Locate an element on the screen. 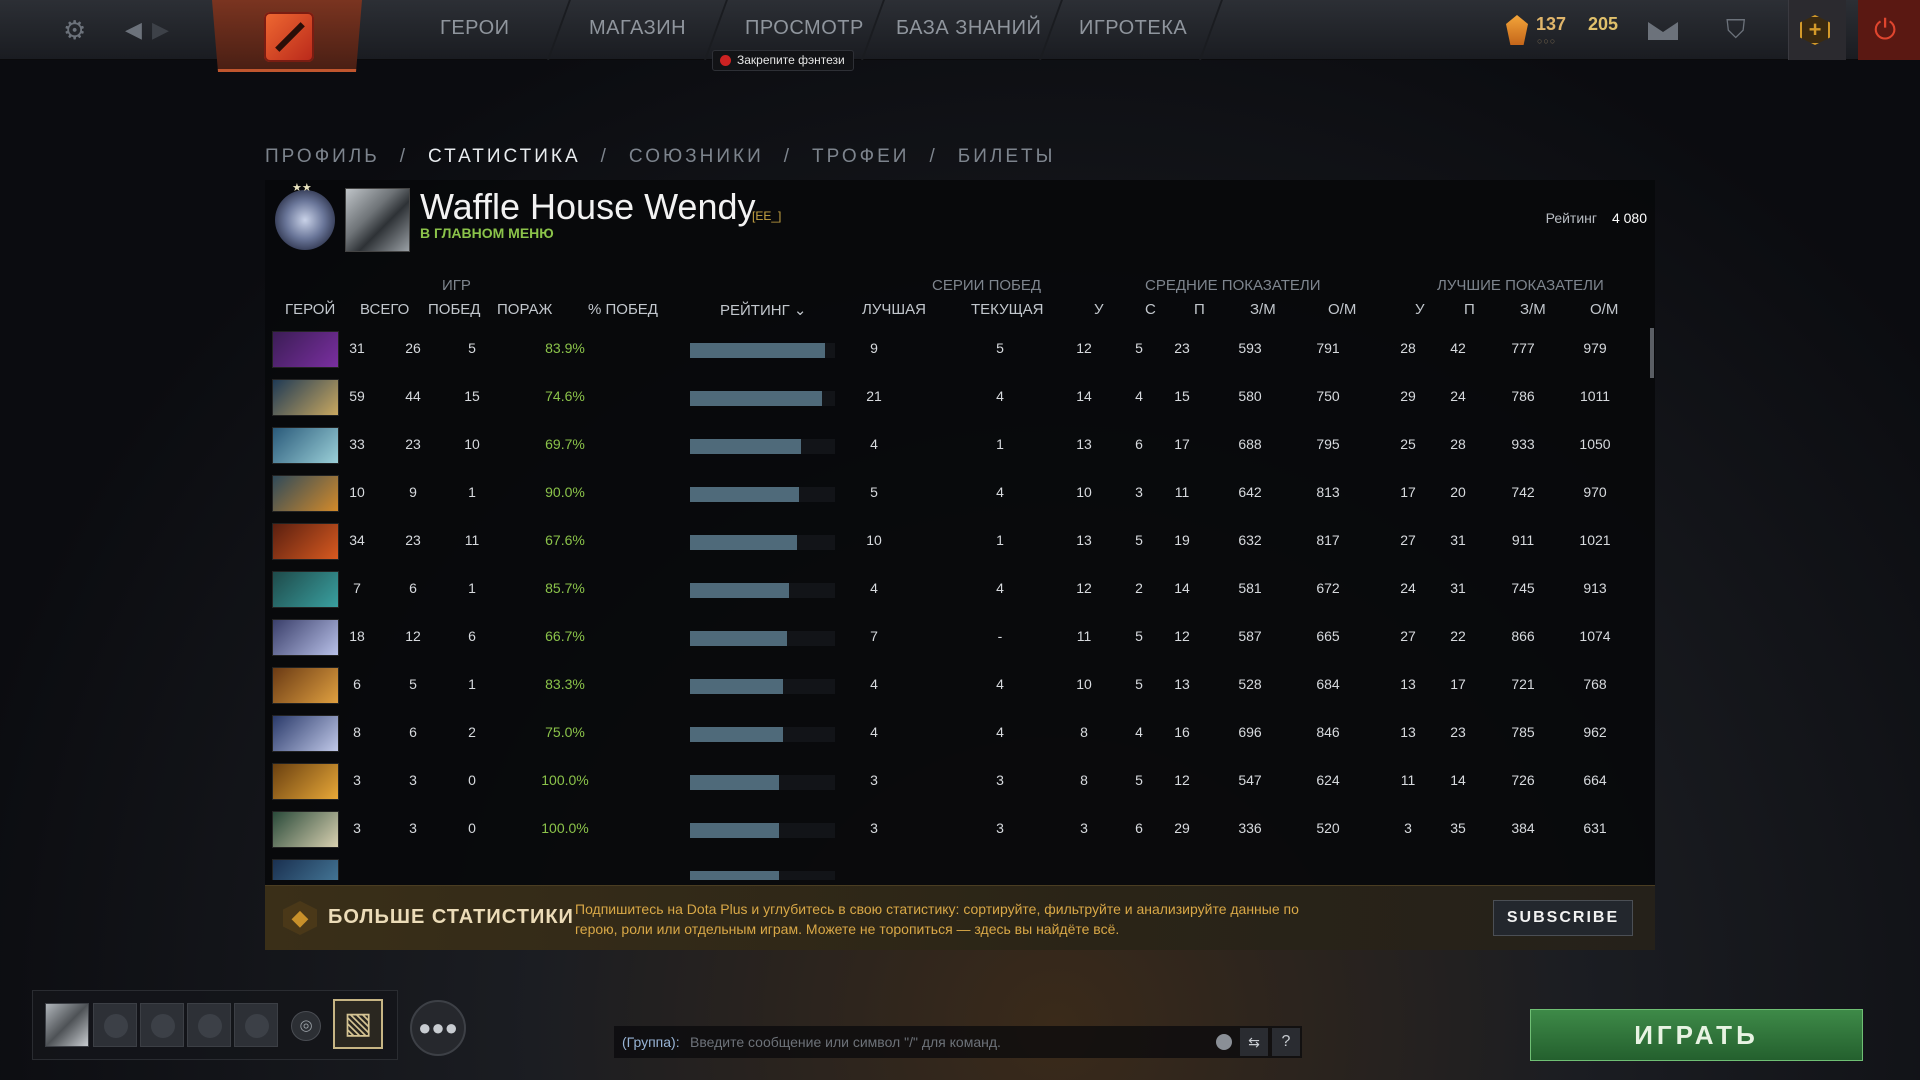  table-row is located at coordinates (960, 866).